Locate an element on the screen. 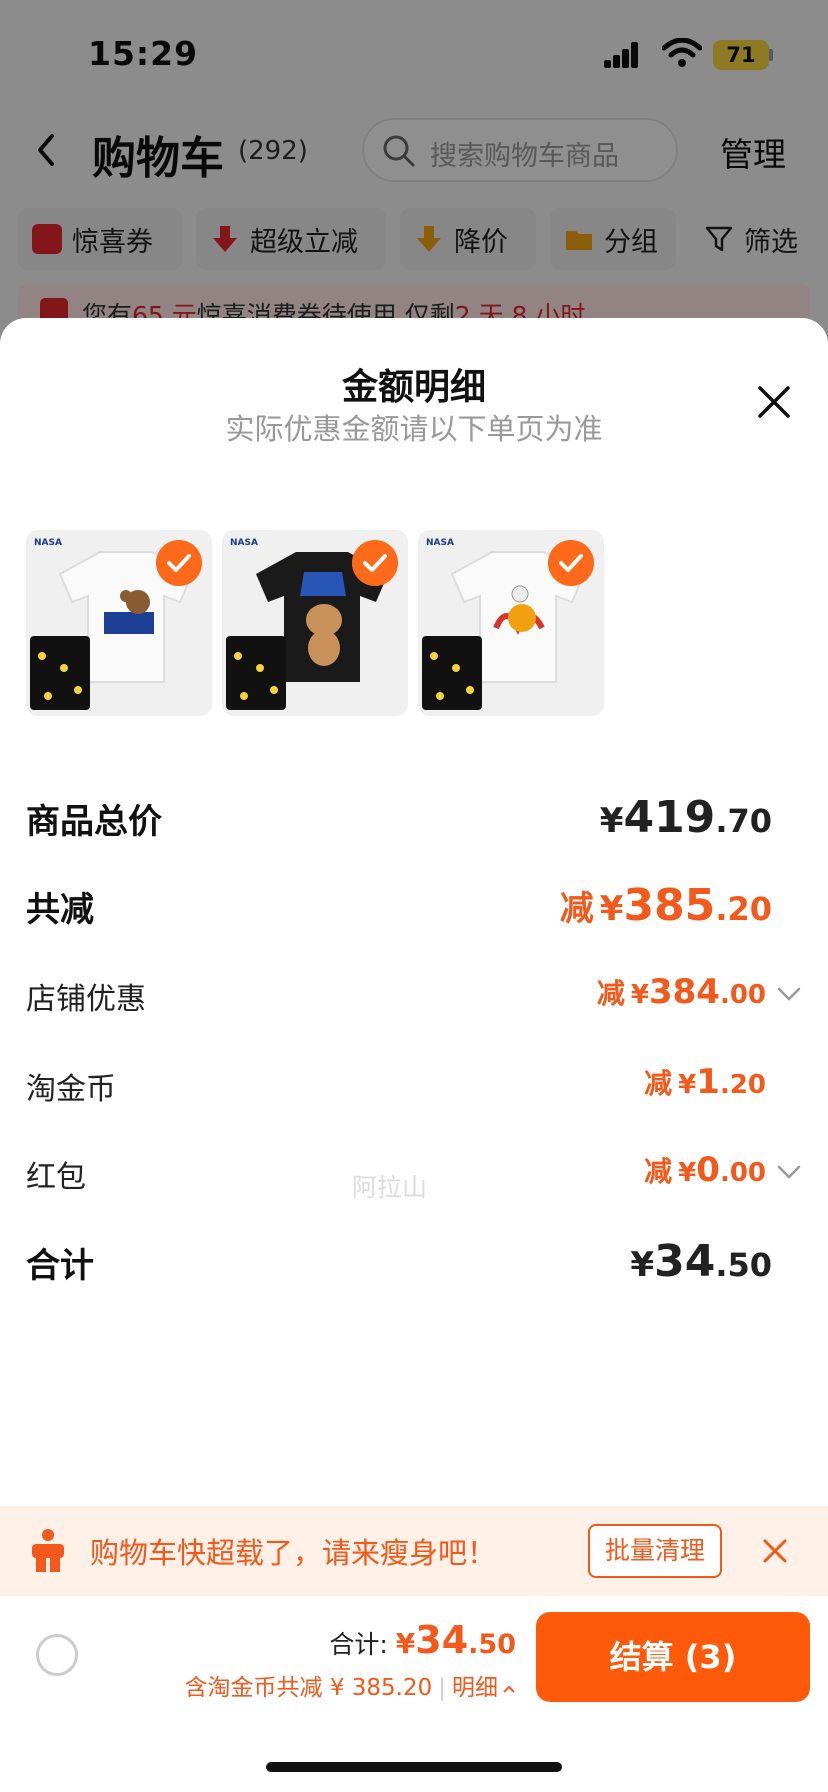 The height and width of the screenshot is (1792, 828). row-store-discount: 店铺优惠 减 ¥384.00 is located at coordinates (414, 998).